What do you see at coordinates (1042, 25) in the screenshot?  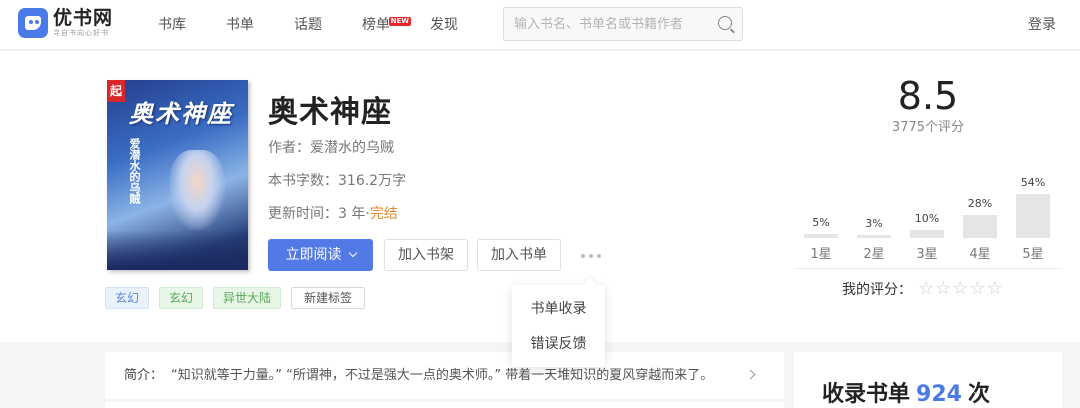 I see `login-link: 登录` at bounding box center [1042, 25].